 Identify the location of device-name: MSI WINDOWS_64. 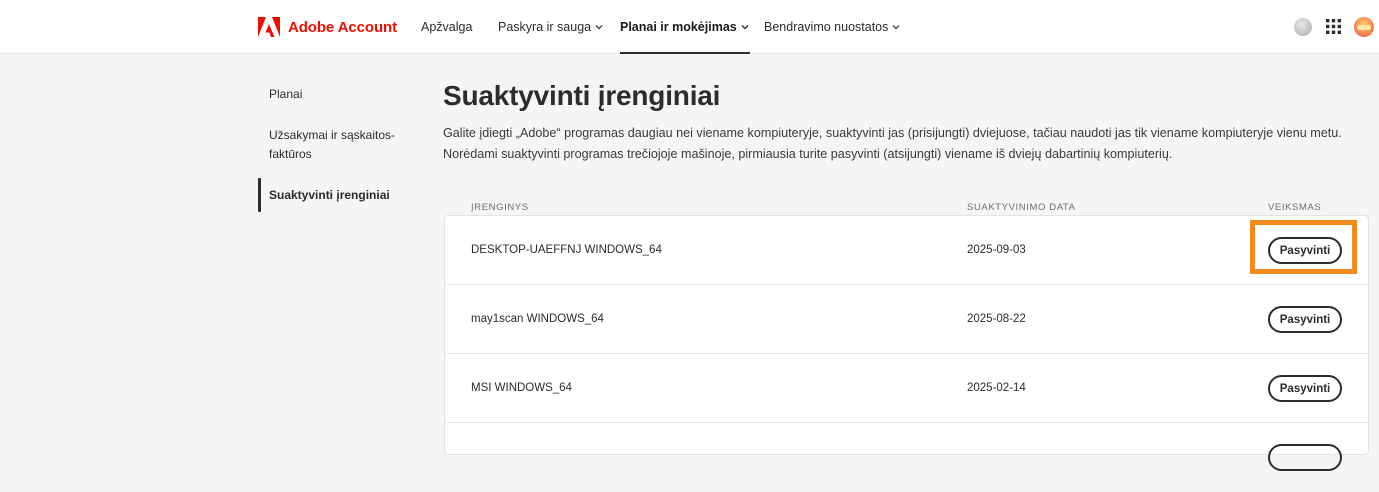
(521, 388).